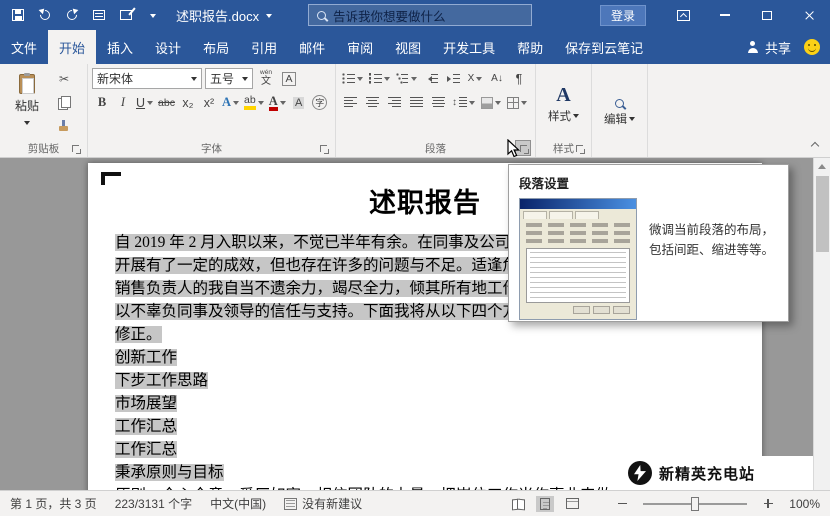 This screenshot has width=830, height=516. Describe the element at coordinates (264, 47) in the screenshot. I see `tab-references: 引用` at that location.